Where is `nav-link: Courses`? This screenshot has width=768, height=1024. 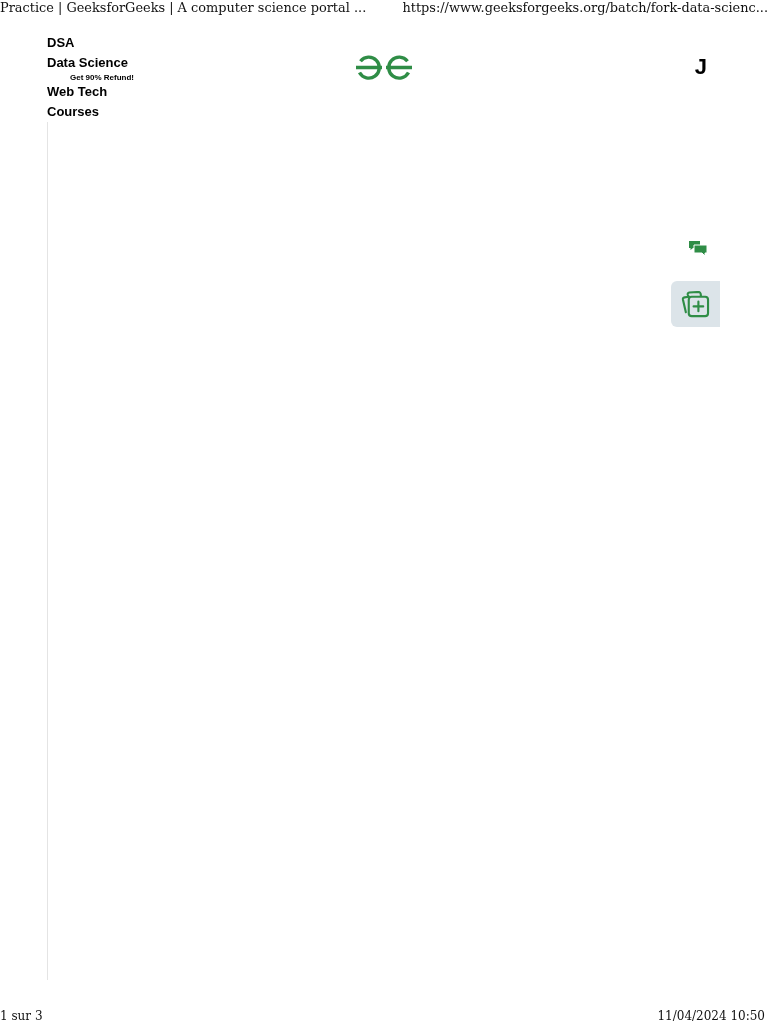 nav-link: Courses is located at coordinates (73, 112).